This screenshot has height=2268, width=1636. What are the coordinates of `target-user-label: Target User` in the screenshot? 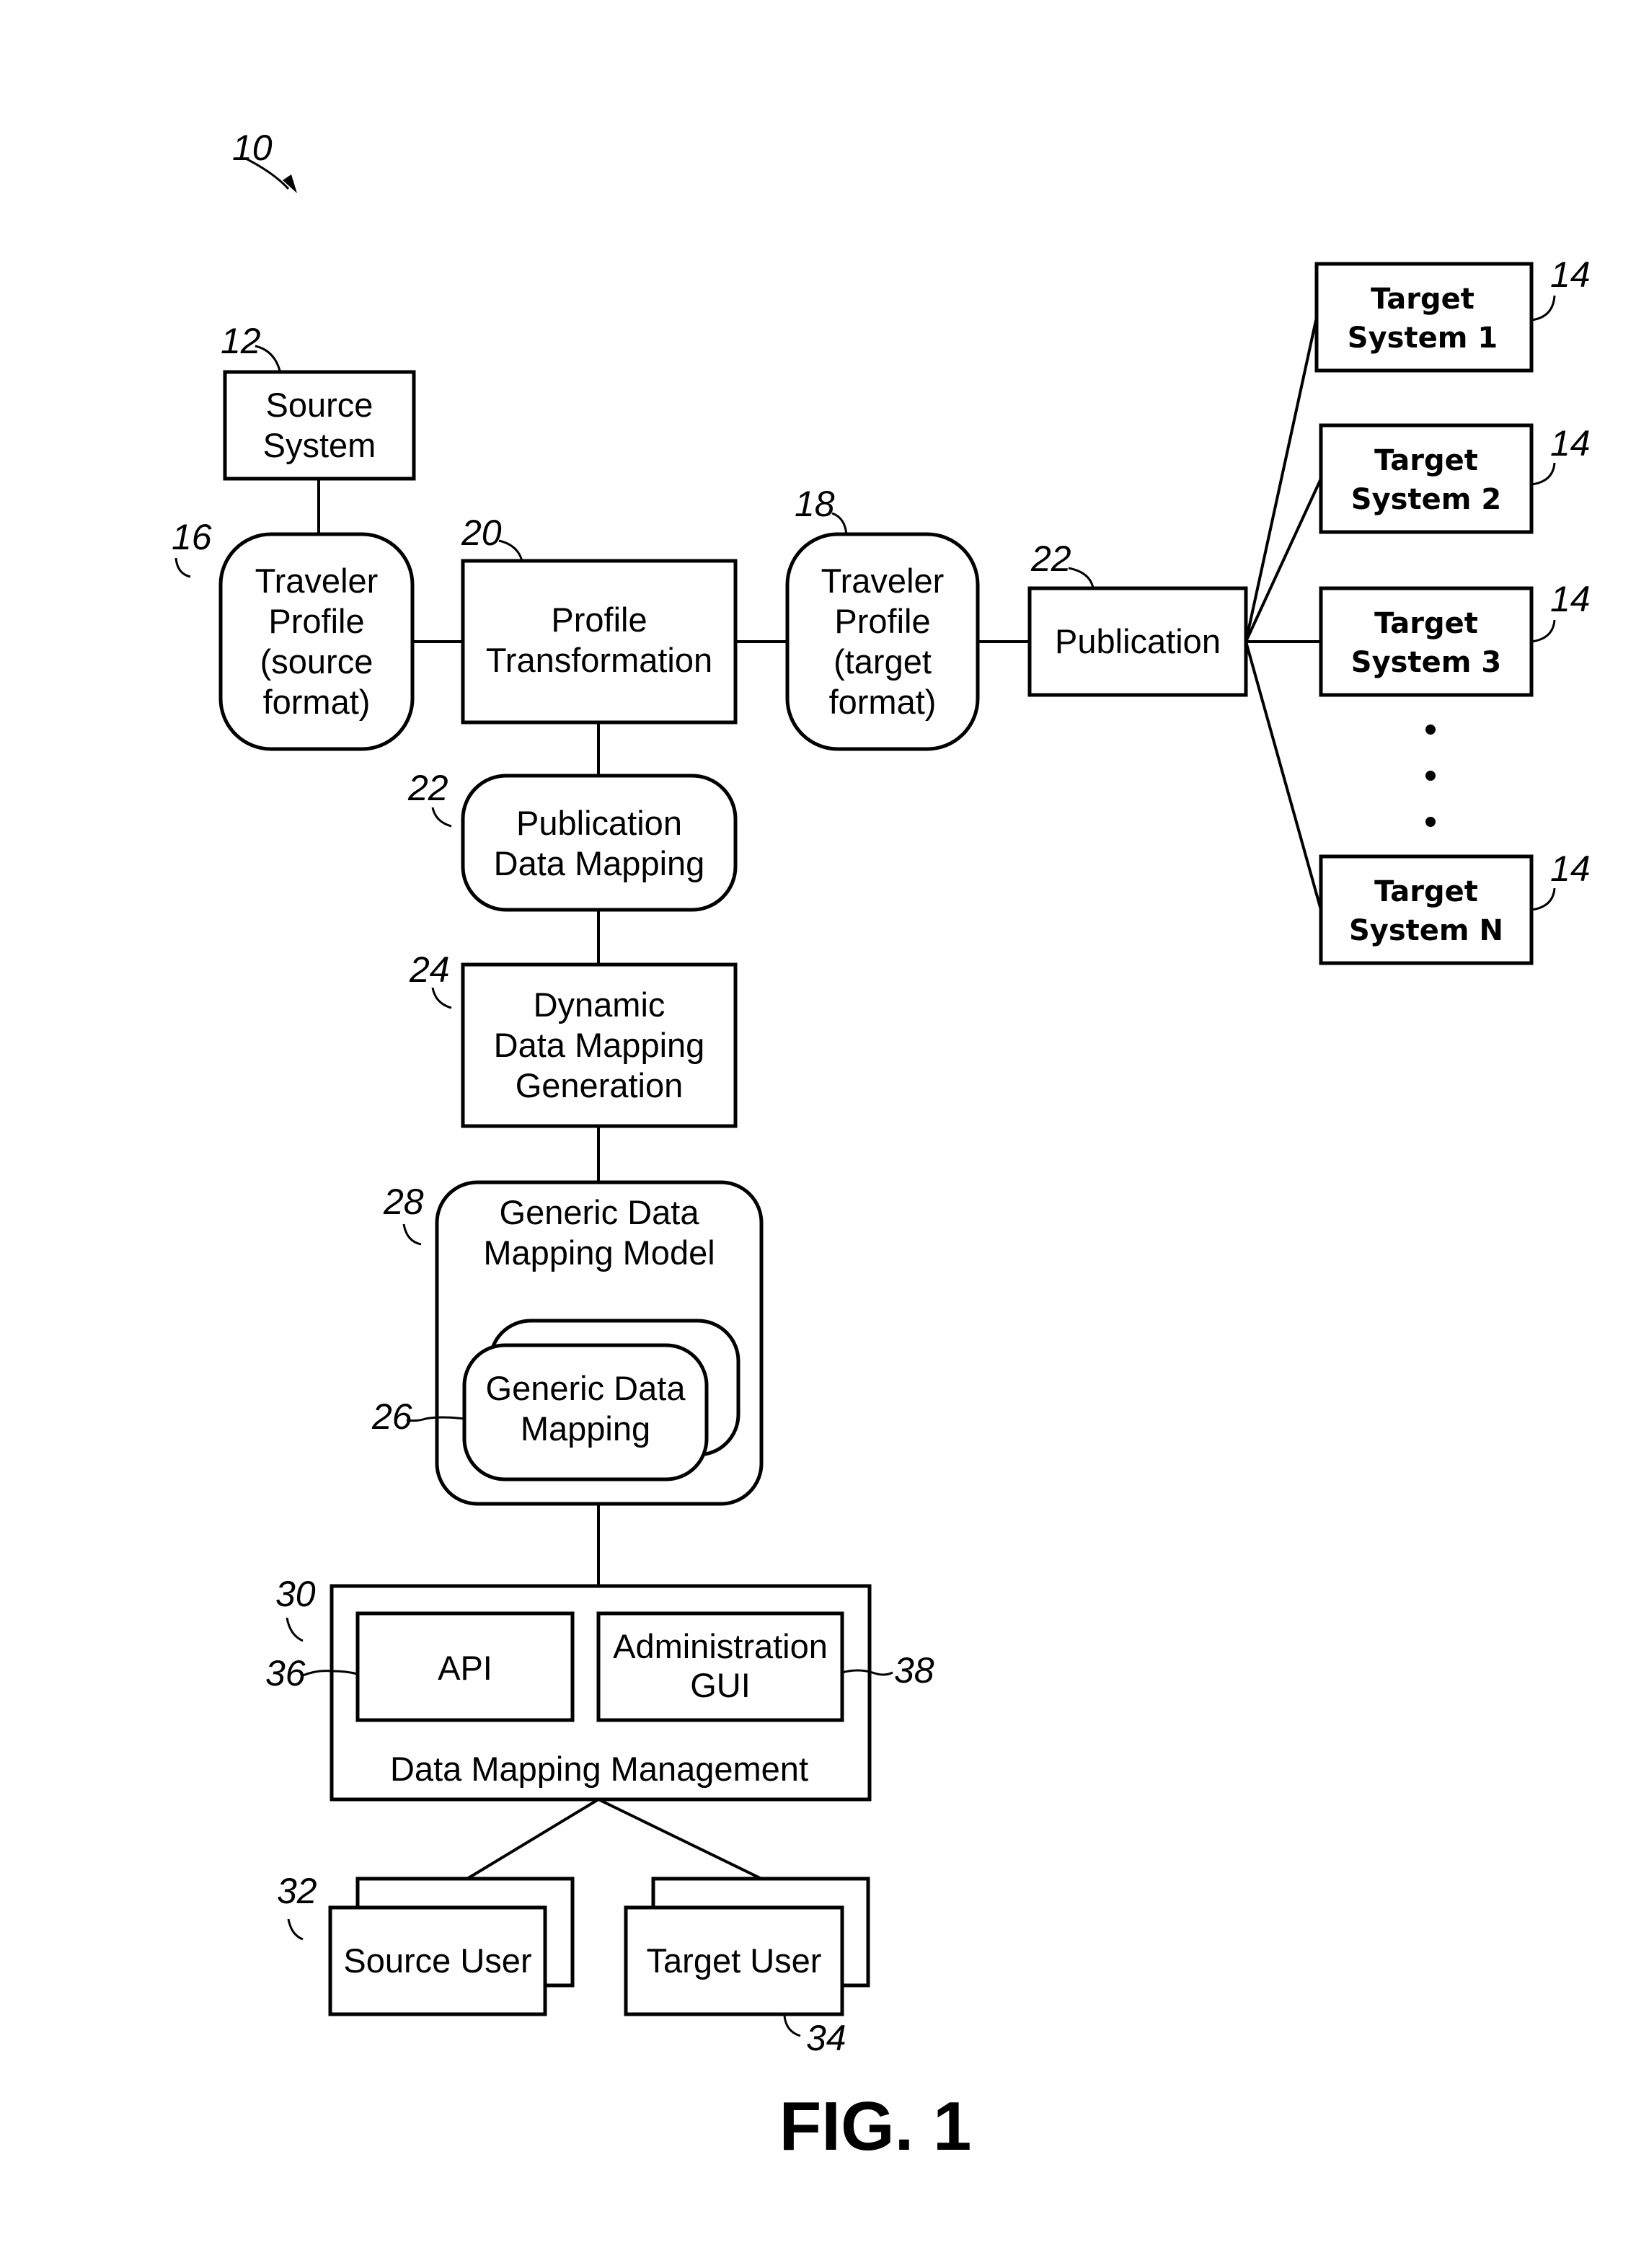 It's located at (734, 1960).